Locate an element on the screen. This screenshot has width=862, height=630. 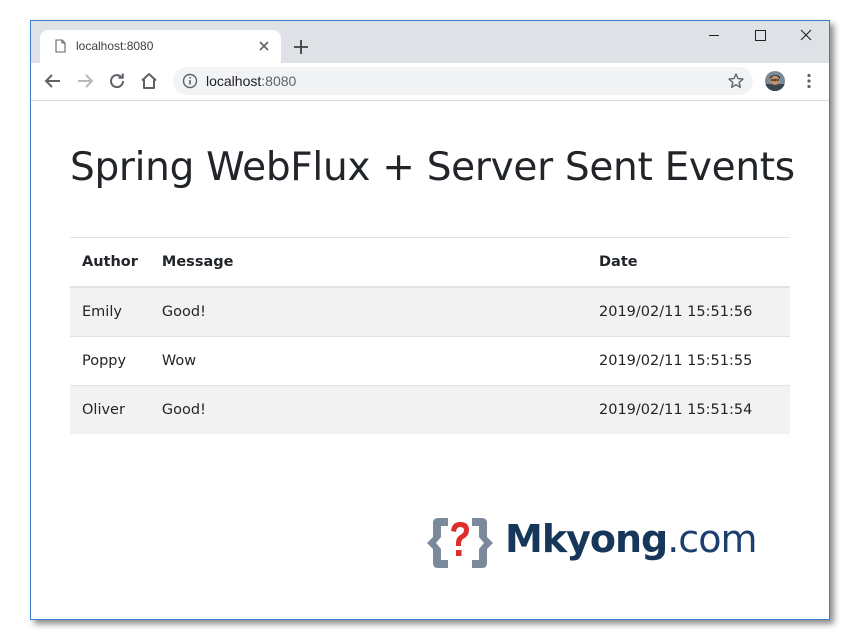
question-mark-bracket-icon is located at coordinates (460, 543).